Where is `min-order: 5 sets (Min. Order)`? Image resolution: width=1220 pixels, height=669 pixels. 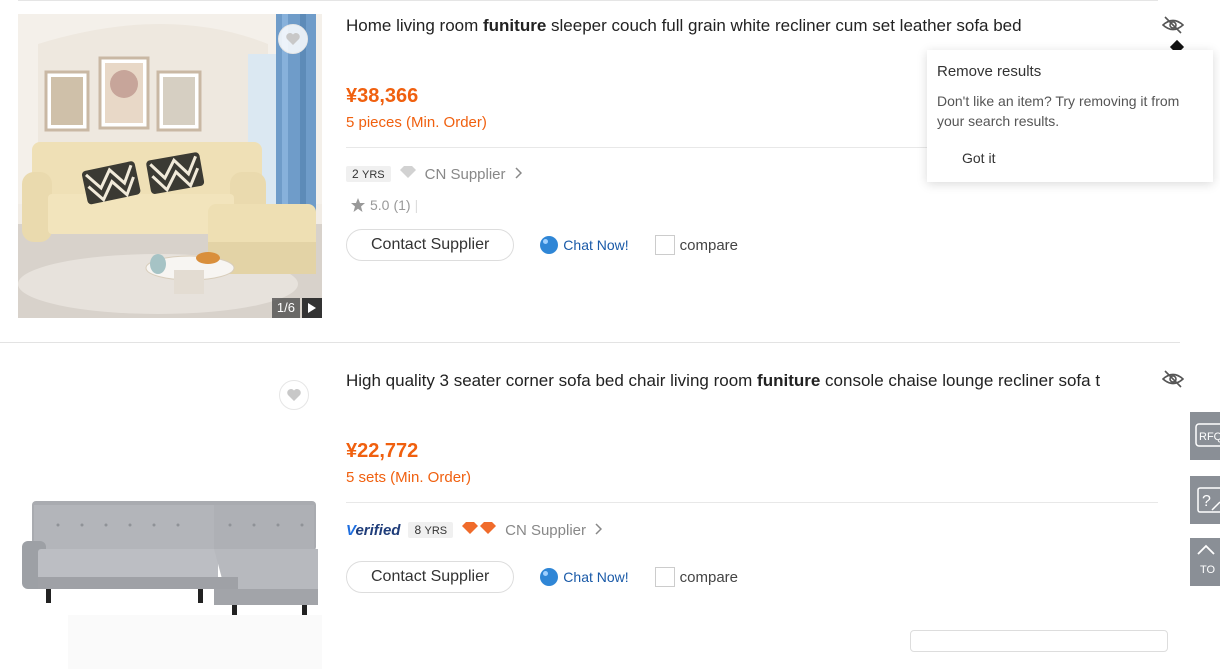 min-order: 5 sets (Min. Order) is located at coordinates (409, 477).